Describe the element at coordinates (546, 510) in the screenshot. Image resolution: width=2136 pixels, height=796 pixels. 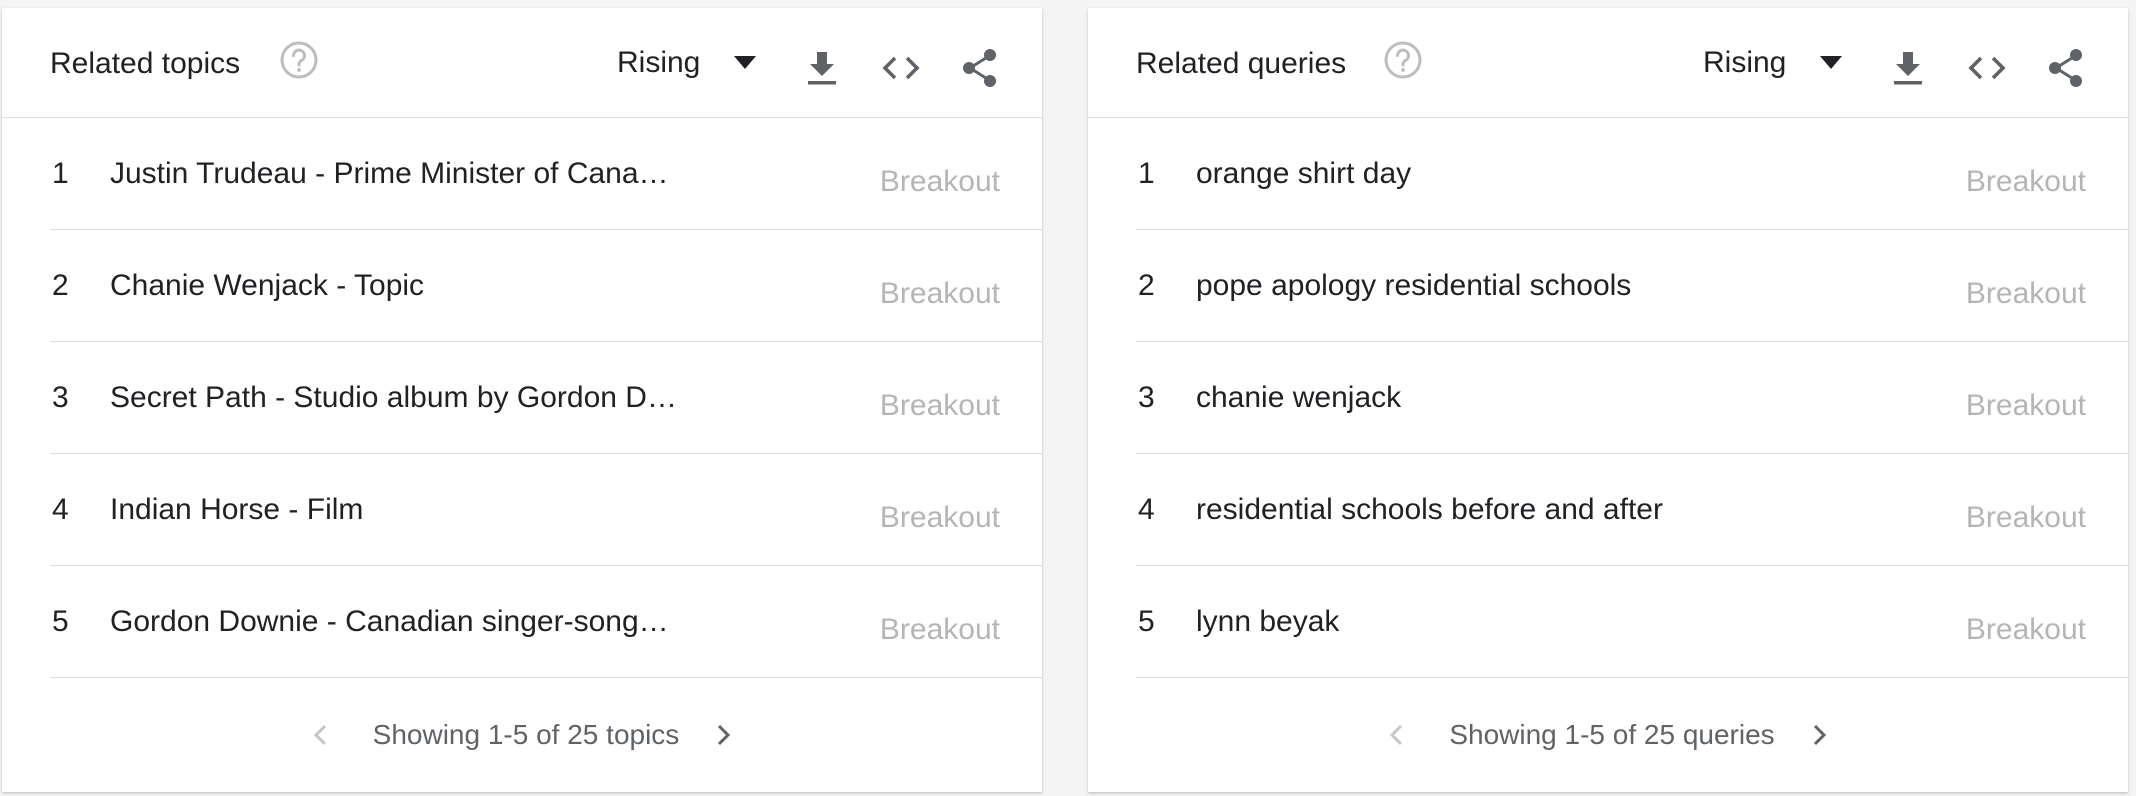
I see `list-item: 4 Indian Horse - Film Breakout` at that location.